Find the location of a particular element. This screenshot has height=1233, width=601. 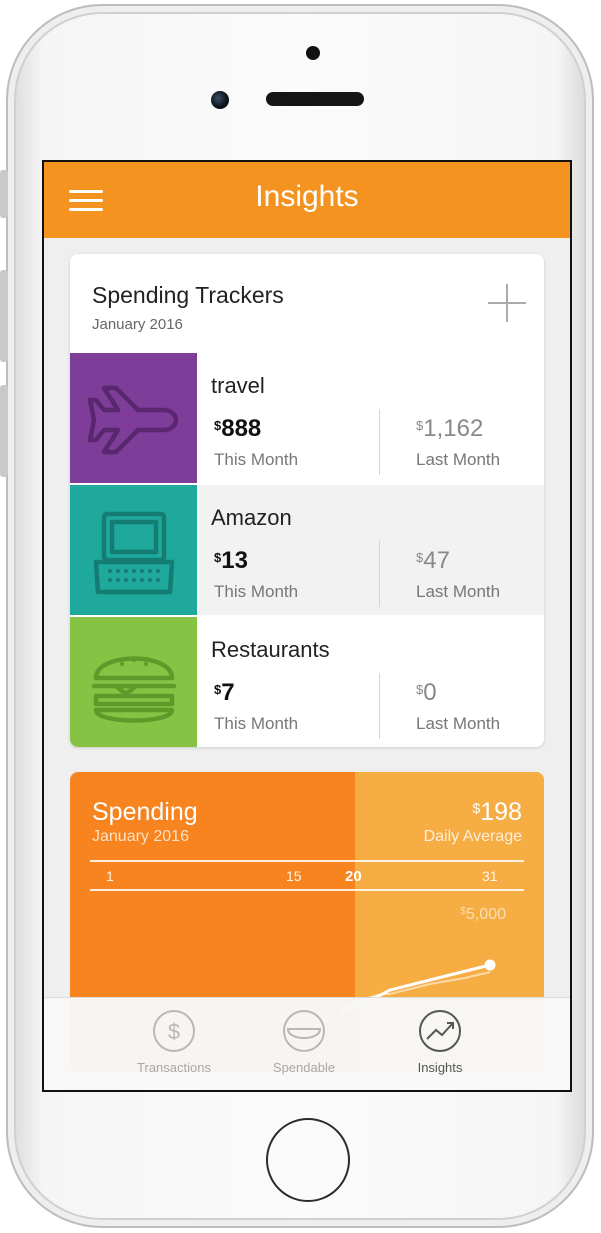

last-month-amount: $47 is located at coordinates (433, 560).